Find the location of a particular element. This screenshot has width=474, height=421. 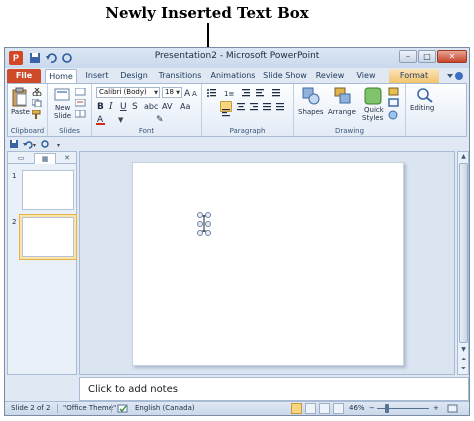

font-format-row-1: B I U S abc AV Aa is located at coordinates (143, 107).